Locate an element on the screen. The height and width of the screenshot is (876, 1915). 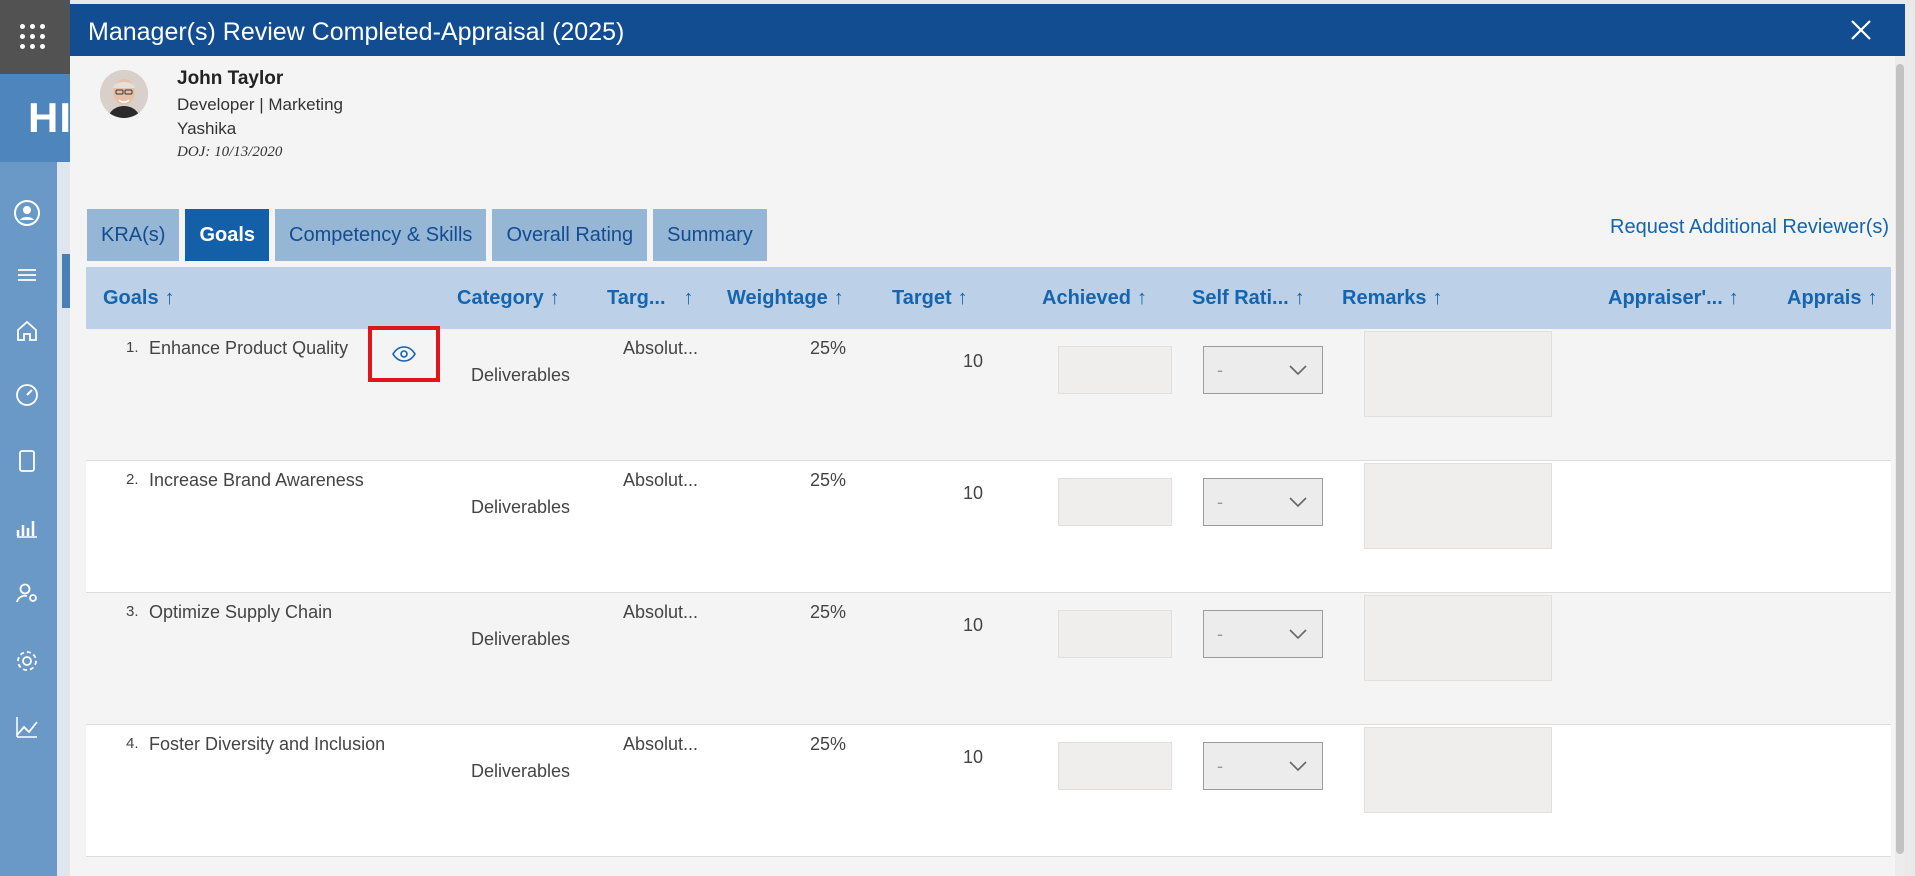
column-label: Weightage is located at coordinates (777, 298).